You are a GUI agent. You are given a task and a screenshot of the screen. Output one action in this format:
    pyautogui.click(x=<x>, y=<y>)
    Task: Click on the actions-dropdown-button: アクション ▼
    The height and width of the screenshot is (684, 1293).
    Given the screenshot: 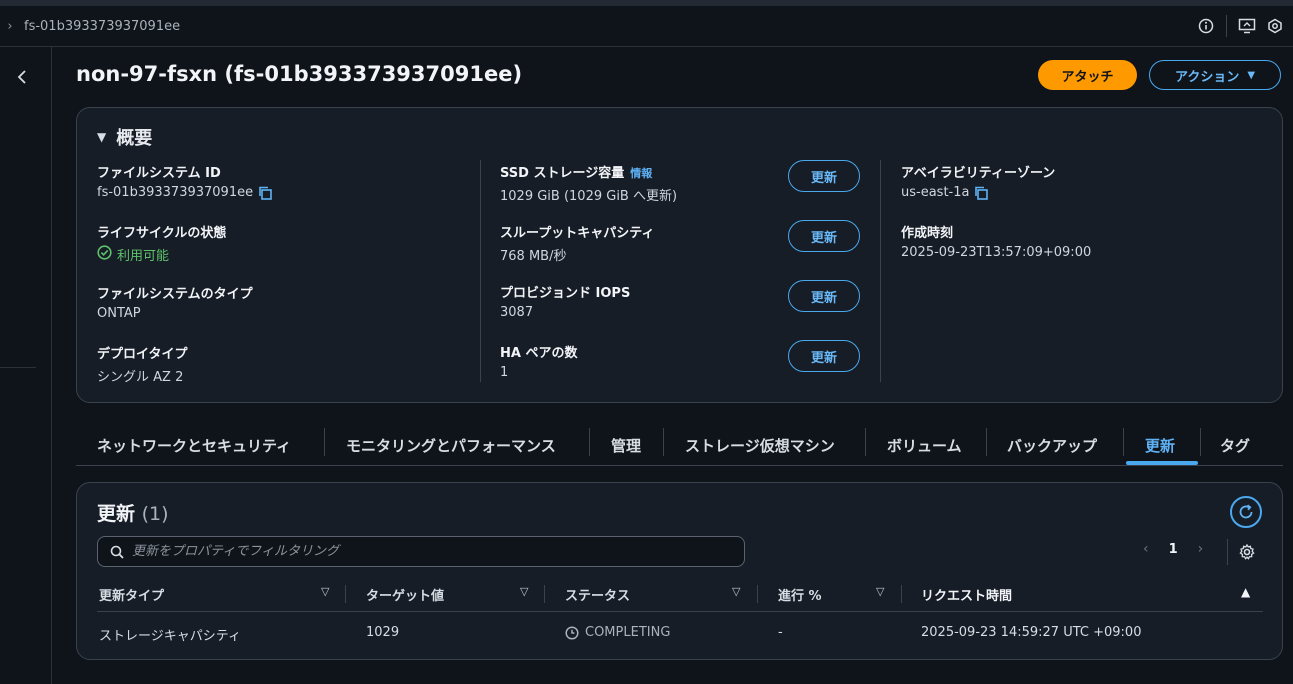 What is the action you would take?
    pyautogui.click(x=1215, y=75)
    